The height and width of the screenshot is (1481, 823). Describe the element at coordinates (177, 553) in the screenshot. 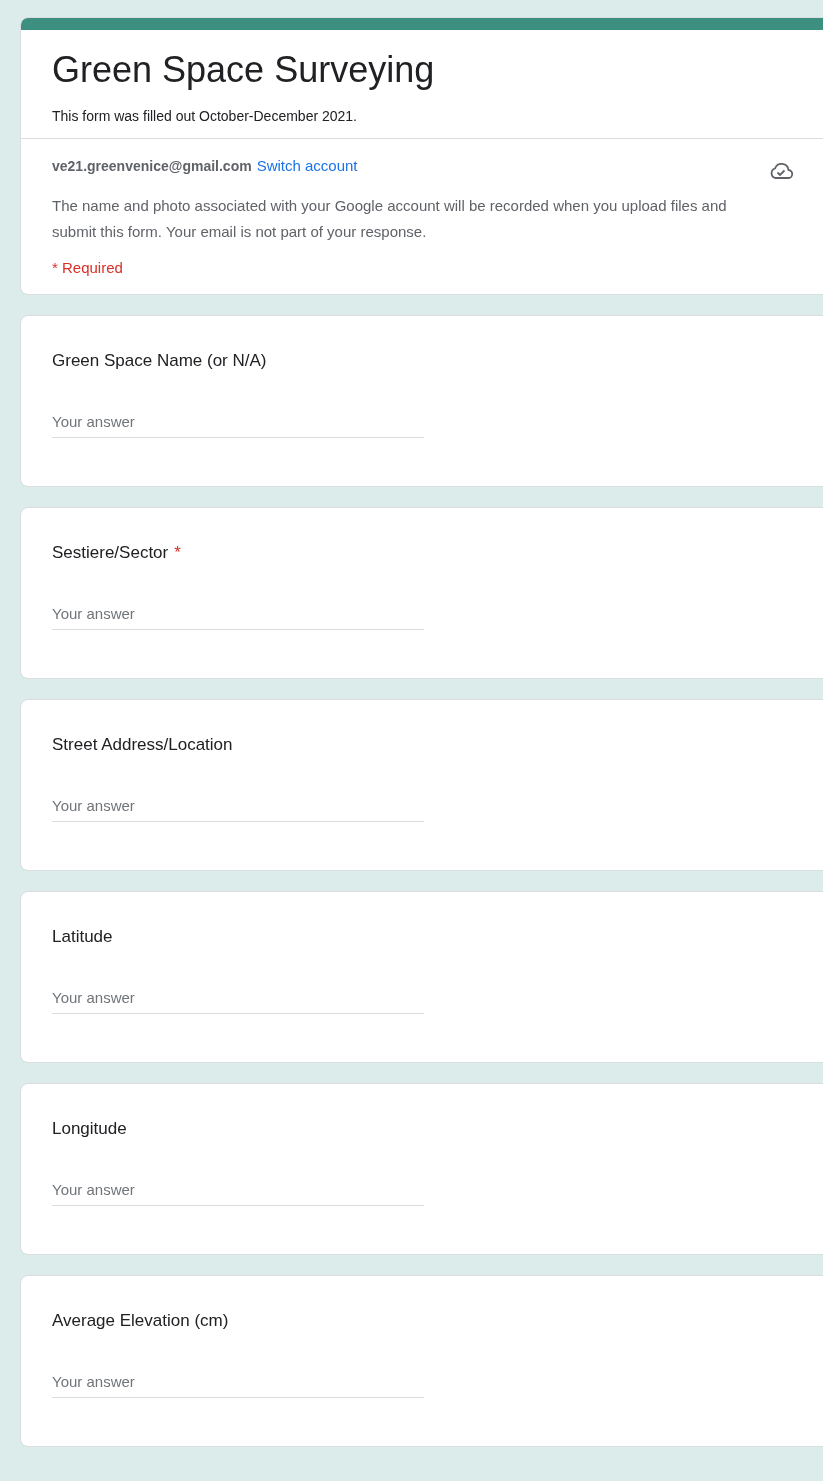

I see `required-asterisk: *` at that location.